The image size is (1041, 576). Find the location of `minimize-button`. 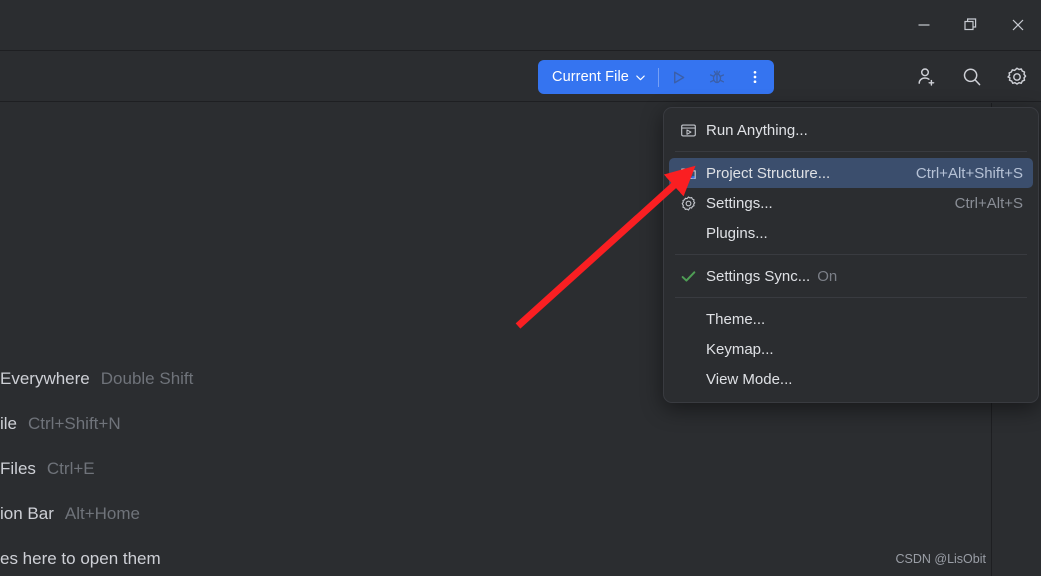

minimize-button is located at coordinates (923, 25).